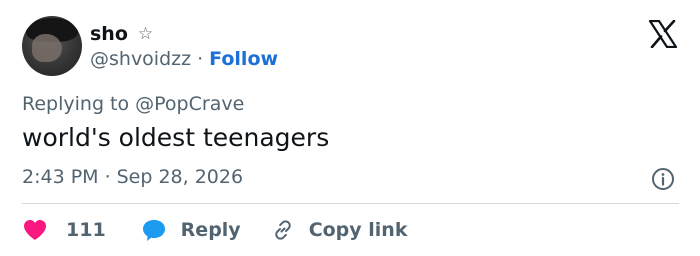 Image resolution: width=700 pixels, height=256 pixels. What do you see at coordinates (243, 59) in the screenshot?
I see `follow-button: Follow` at bounding box center [243, 59].